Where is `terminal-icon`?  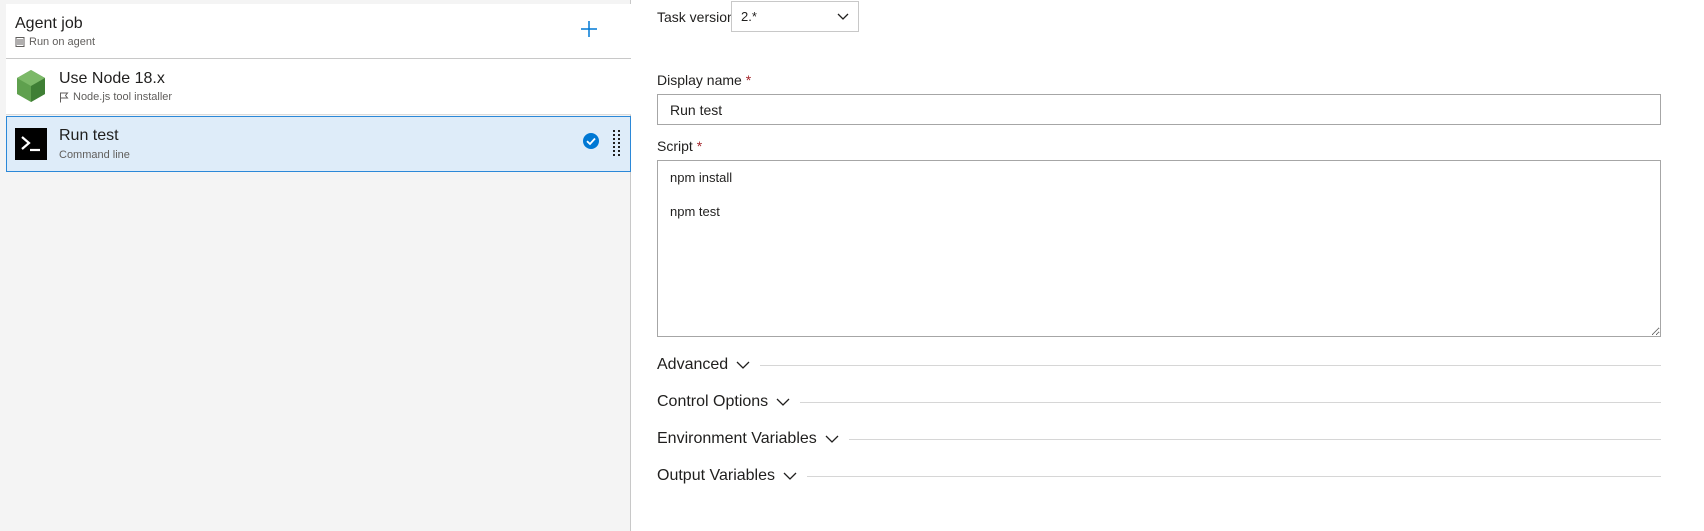 terminal-icon is located at coordinates (31, 144).